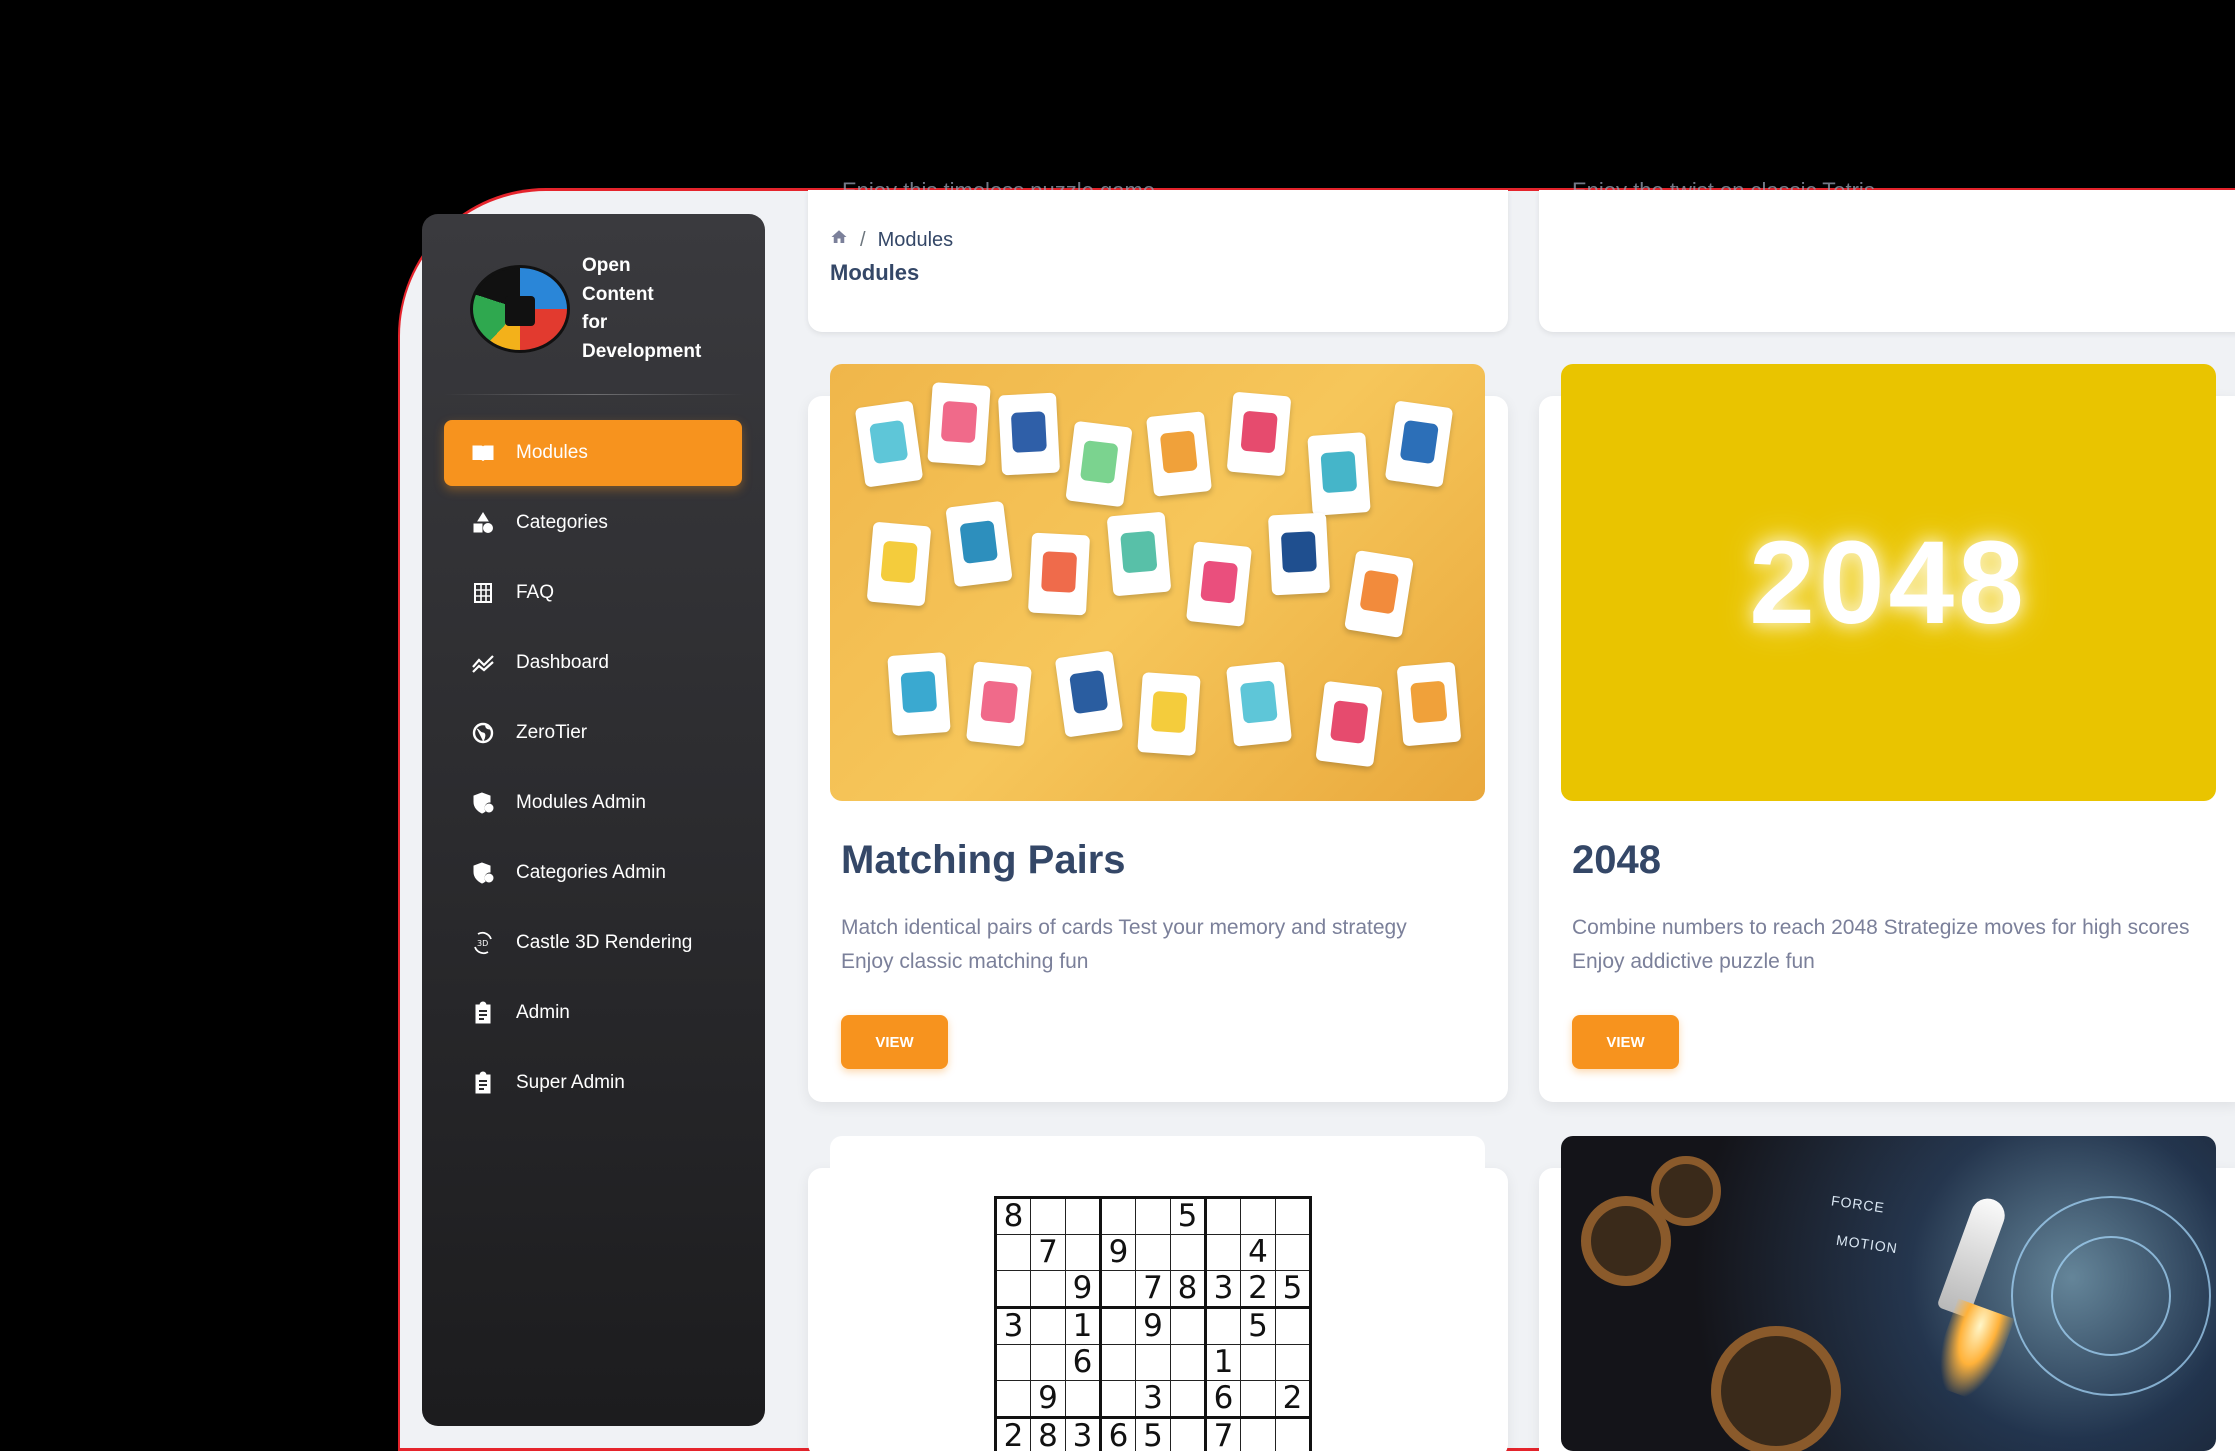 The width and height of the screenshot is (2235, 1451). I want to click on sudoku-row: 283657, so click(1153, 1434).